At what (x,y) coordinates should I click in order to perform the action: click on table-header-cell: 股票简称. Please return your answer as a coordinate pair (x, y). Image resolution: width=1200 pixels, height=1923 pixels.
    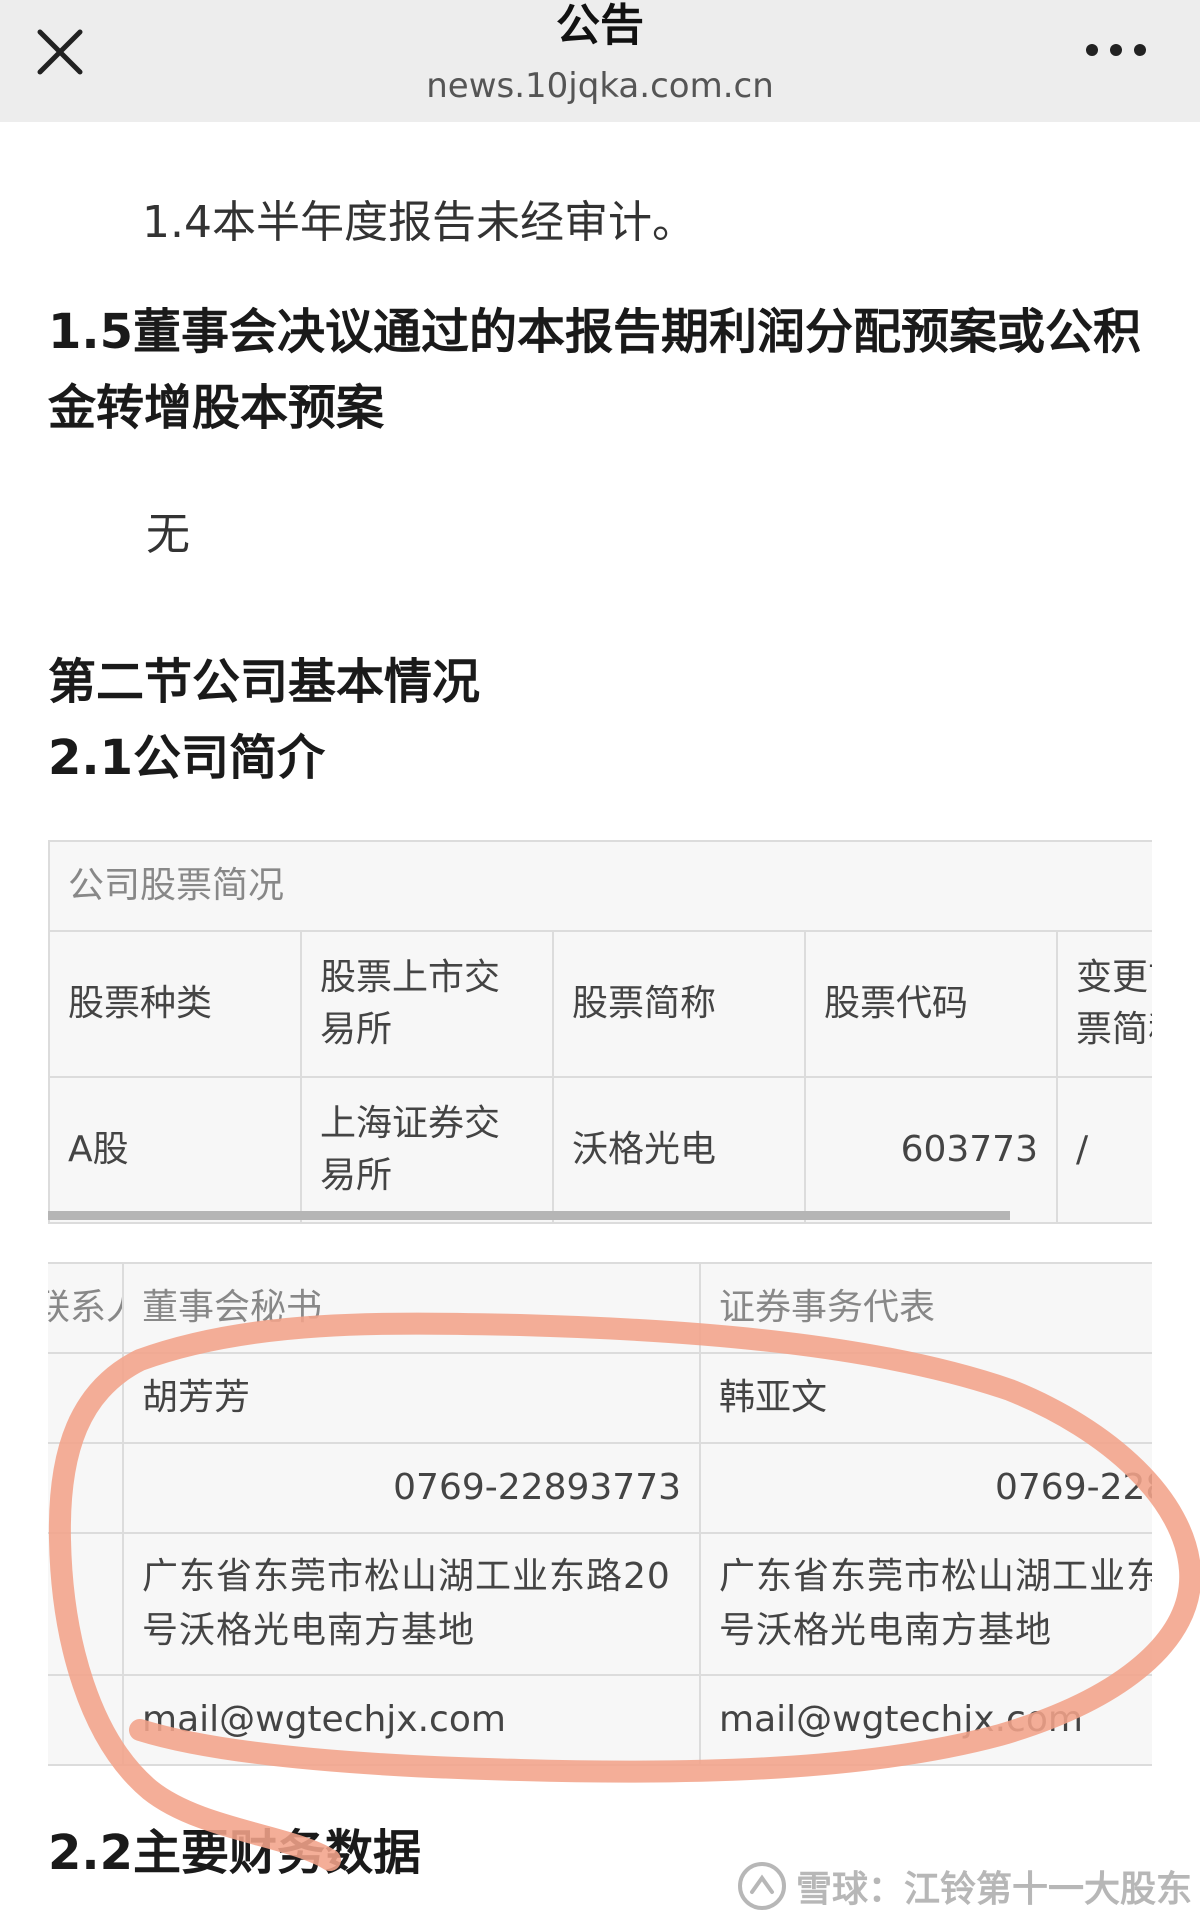
    Looking at the image, I should click on (679, 1004).